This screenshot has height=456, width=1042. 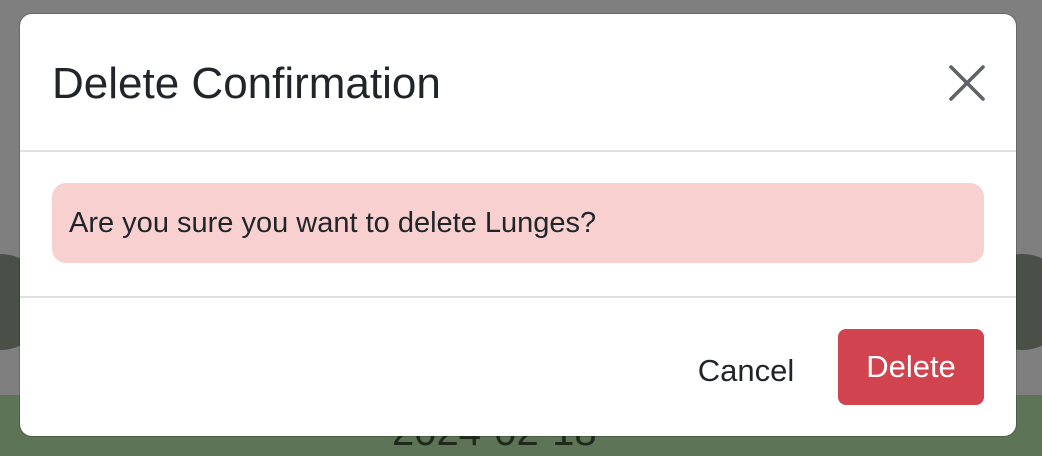 What do you see at coordinates (246, 83) in the screenshot?
I see `modal-title: Delete Confirmation` at bounding box center [246, 83].